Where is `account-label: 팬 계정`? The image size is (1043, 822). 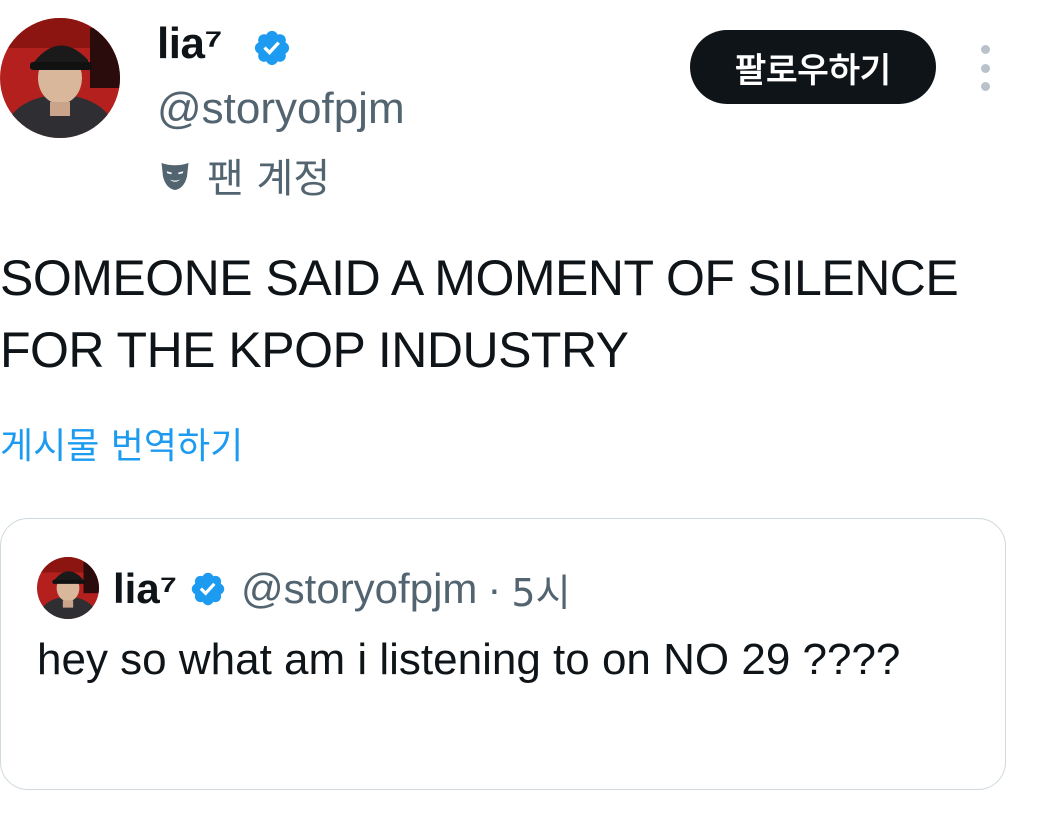 account-label: 팬 계정 is located at coordinates (243, 176).